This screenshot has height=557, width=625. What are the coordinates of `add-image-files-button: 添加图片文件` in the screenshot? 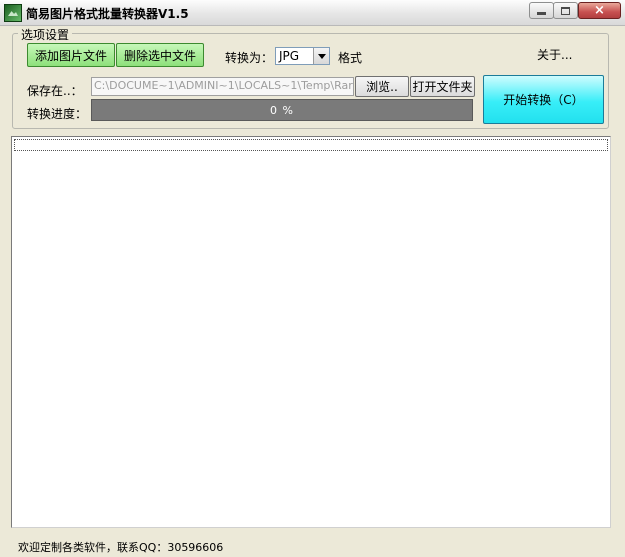 It's located at (71, 55).